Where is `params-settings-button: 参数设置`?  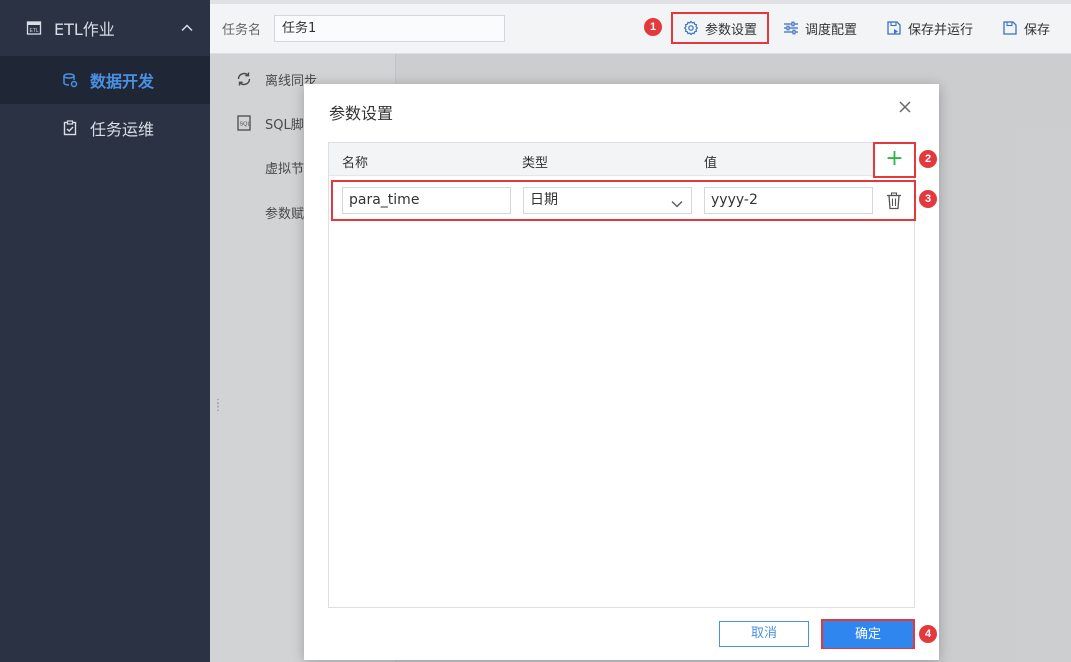 params-settings-button: 参数设置 is located at coordinates (720, 28).